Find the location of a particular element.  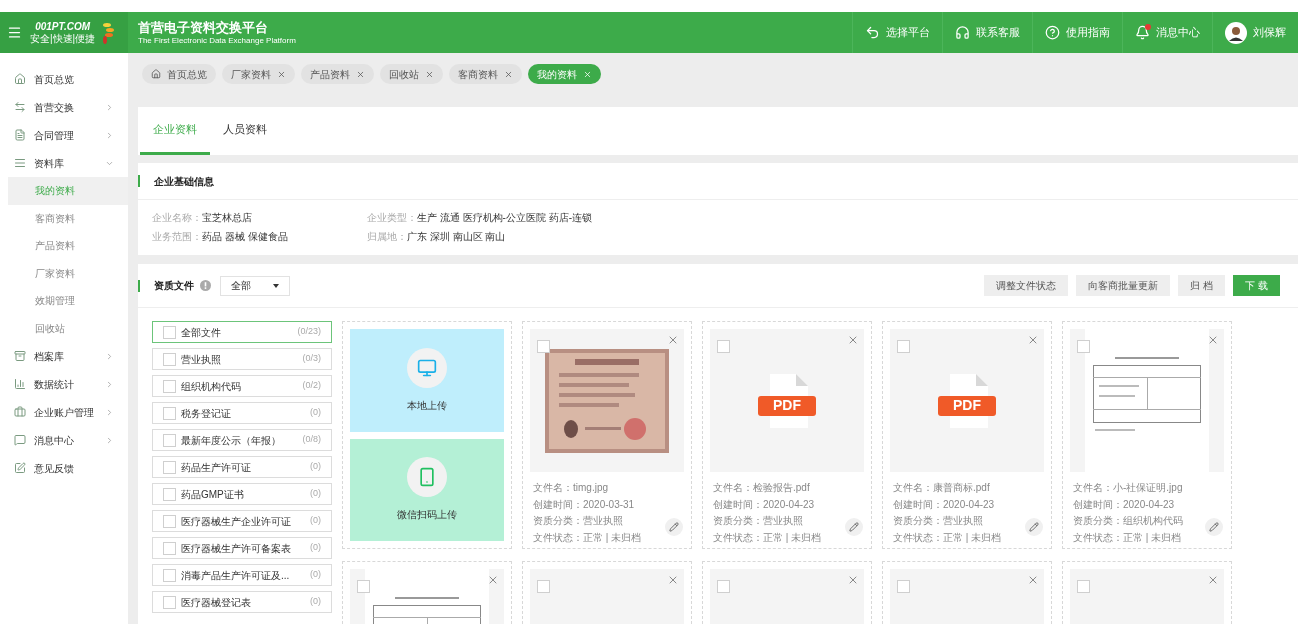

monitor-upload-icon is located at coordinates (427, 367).